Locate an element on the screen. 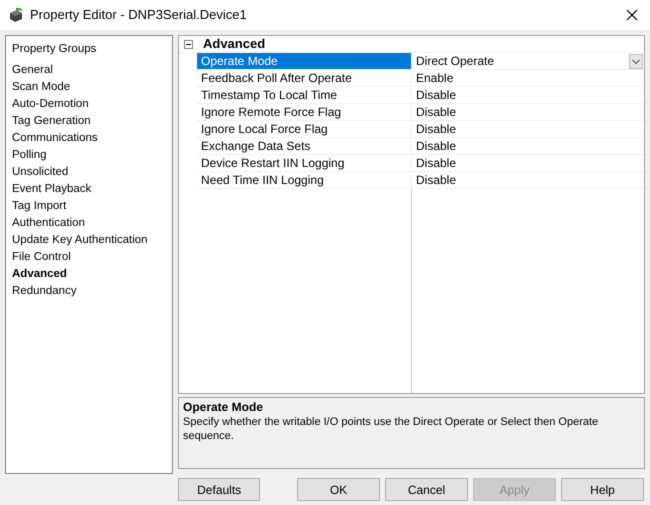 This screenshot has width=650, height=505. sidebar-item: Scan Mode is located at coordinates (92, 87).